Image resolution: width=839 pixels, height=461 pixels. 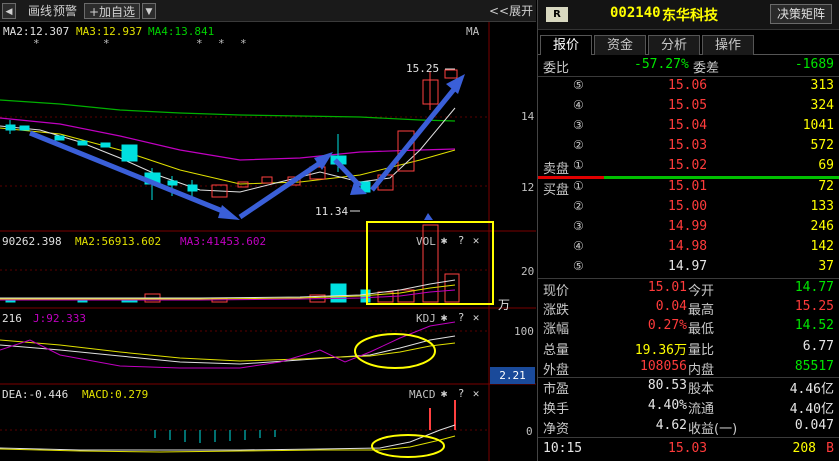 What do you see at coordinates (566, 45) in the screenshot?
I see `tab-quote: 报价` at bounding box center [566, 45].